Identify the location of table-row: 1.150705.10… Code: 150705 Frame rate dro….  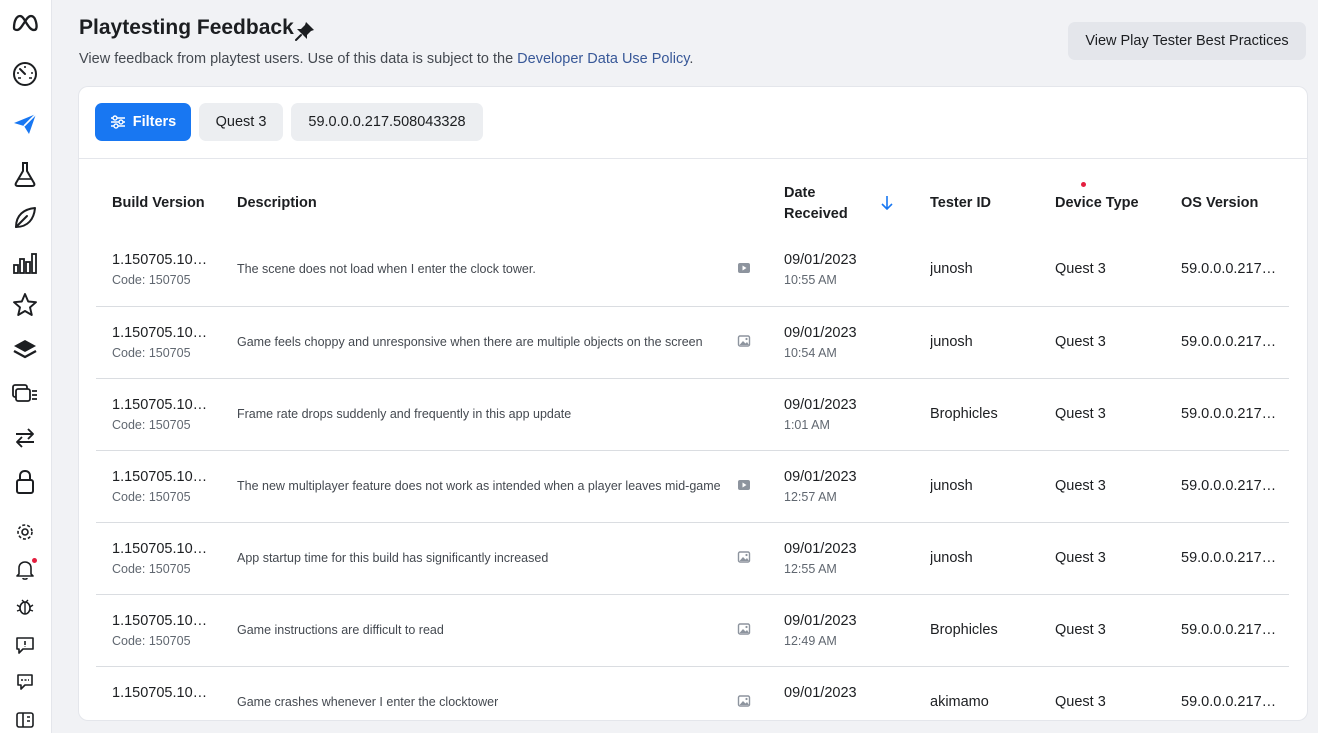
(692, 414).